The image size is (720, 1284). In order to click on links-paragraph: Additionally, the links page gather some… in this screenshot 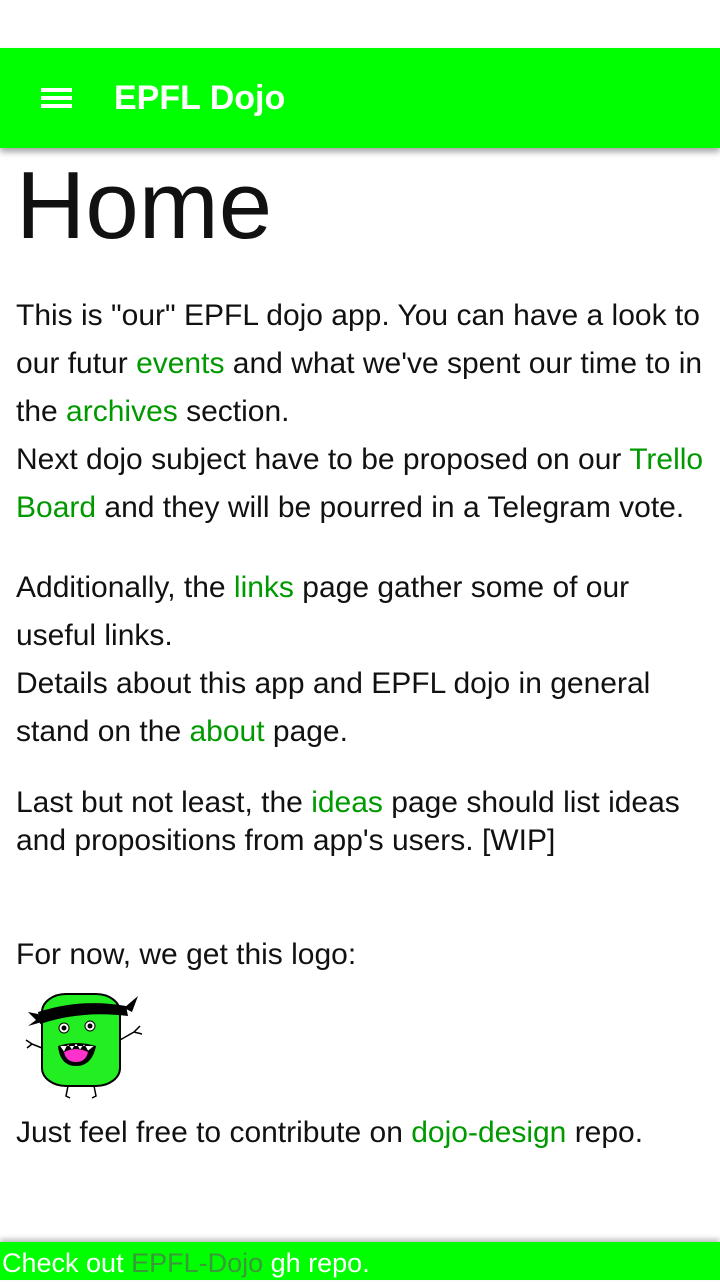, I will do `click(361, 660)`.